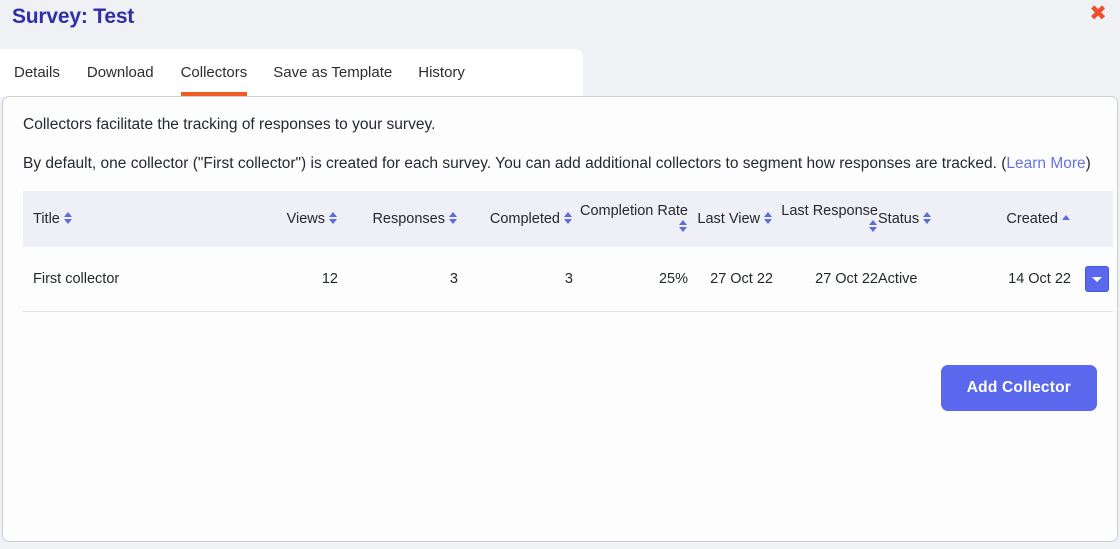 The width and height of the screenshot is (1120, 549). I want to click on cell-last-response: 27 Oct 22, so click(825, 279).